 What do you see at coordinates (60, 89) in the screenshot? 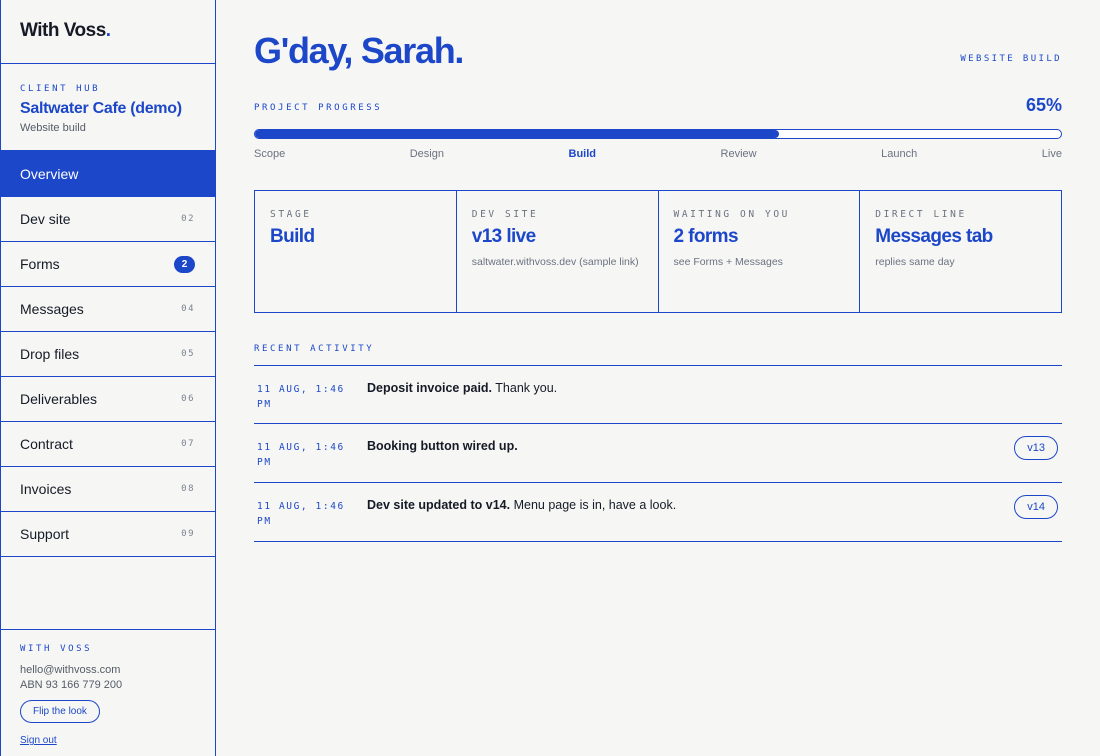
I see `client-eyebrow: CLIENT HUB` at bounding box center [60, 89].